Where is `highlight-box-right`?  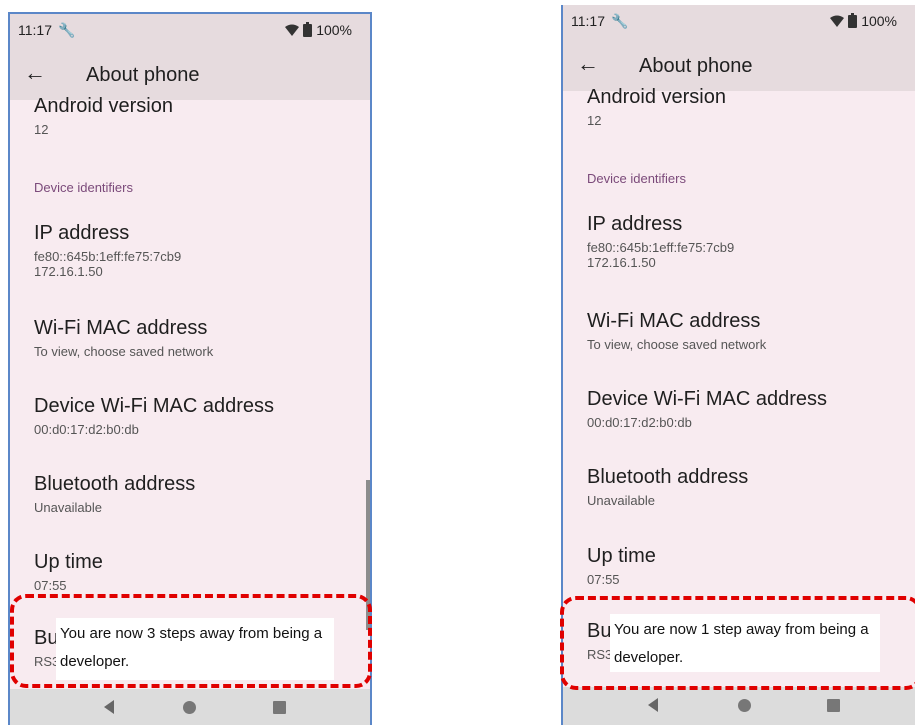 highlight-box-right is located at coordinates (737, 643).